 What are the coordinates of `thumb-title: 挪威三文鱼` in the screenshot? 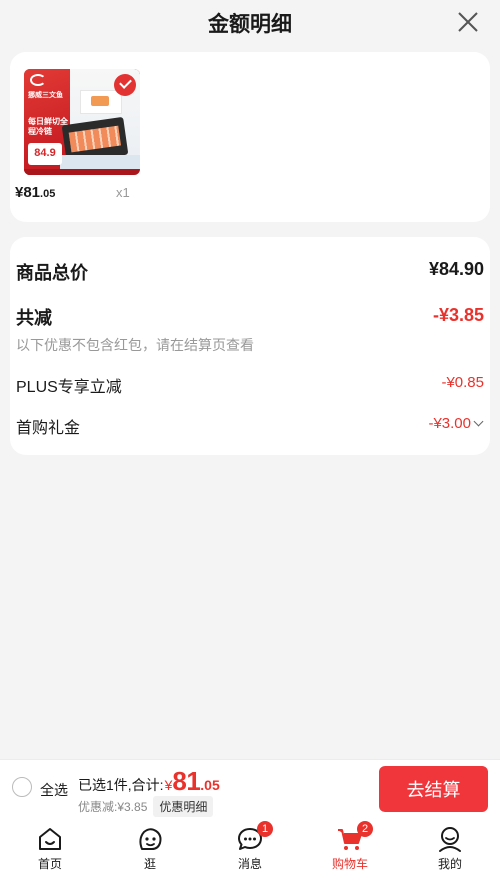 It's located at (45, 95).